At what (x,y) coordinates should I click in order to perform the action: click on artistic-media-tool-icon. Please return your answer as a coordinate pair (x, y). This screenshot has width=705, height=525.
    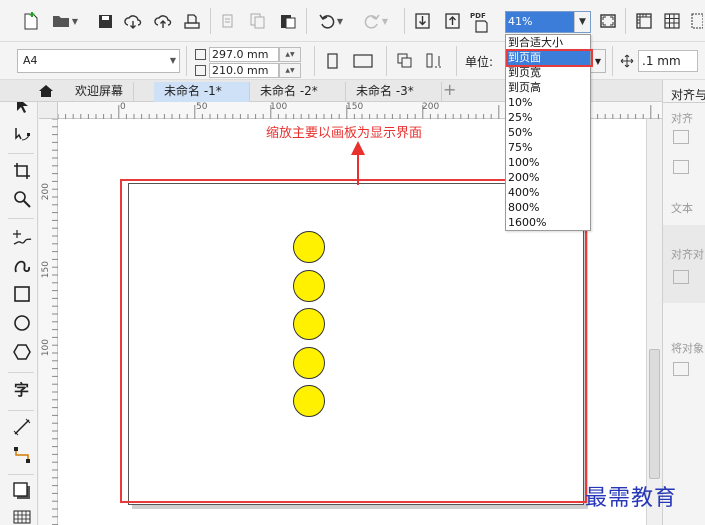
    Looking at the image, I should click on (22, 266).